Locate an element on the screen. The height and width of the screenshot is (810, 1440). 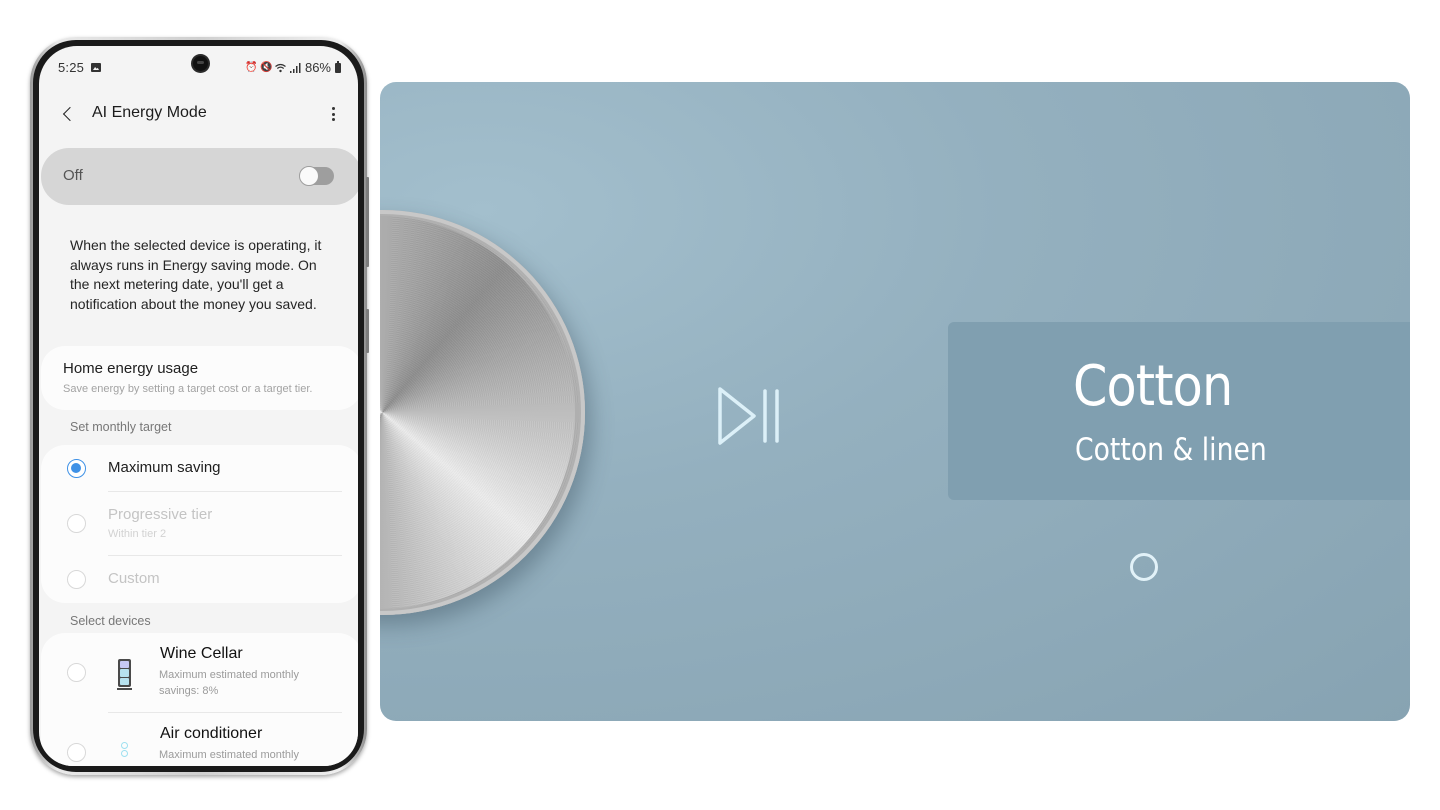
device-subtitle: Maximum estimated monthly savings: 8% is located at coordinates (229, 683).